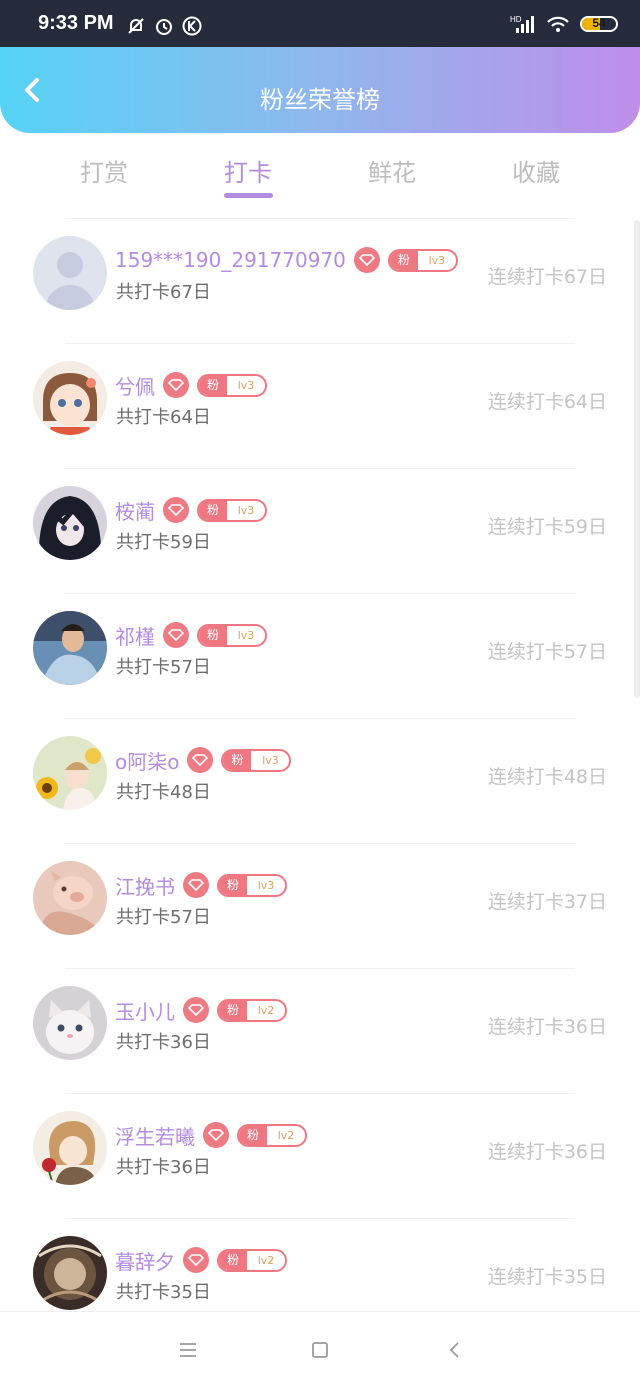 This screenshot has height=1388, width=640. I want to click on streak-checkins: 连续打卡67日, so click(547, 277).